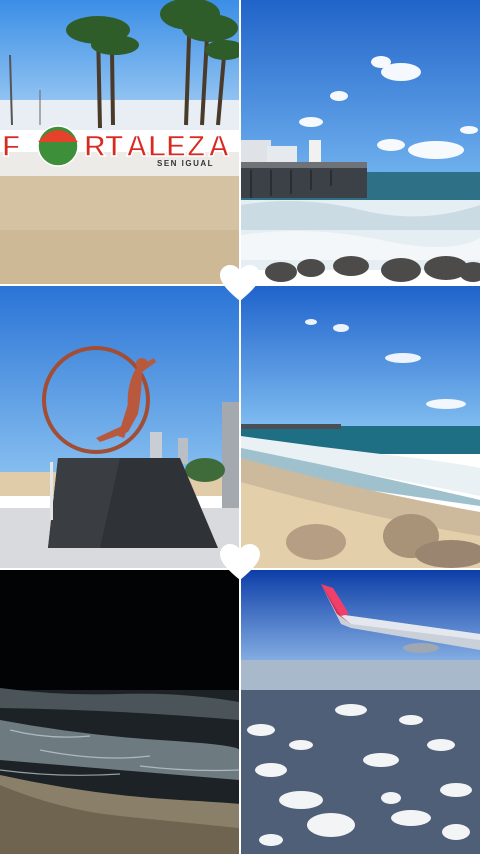 The image size is (480, 854). Describe the element at coordinates (114, 146) in the screenshot. I see `sign-letter-t: T` at that location.